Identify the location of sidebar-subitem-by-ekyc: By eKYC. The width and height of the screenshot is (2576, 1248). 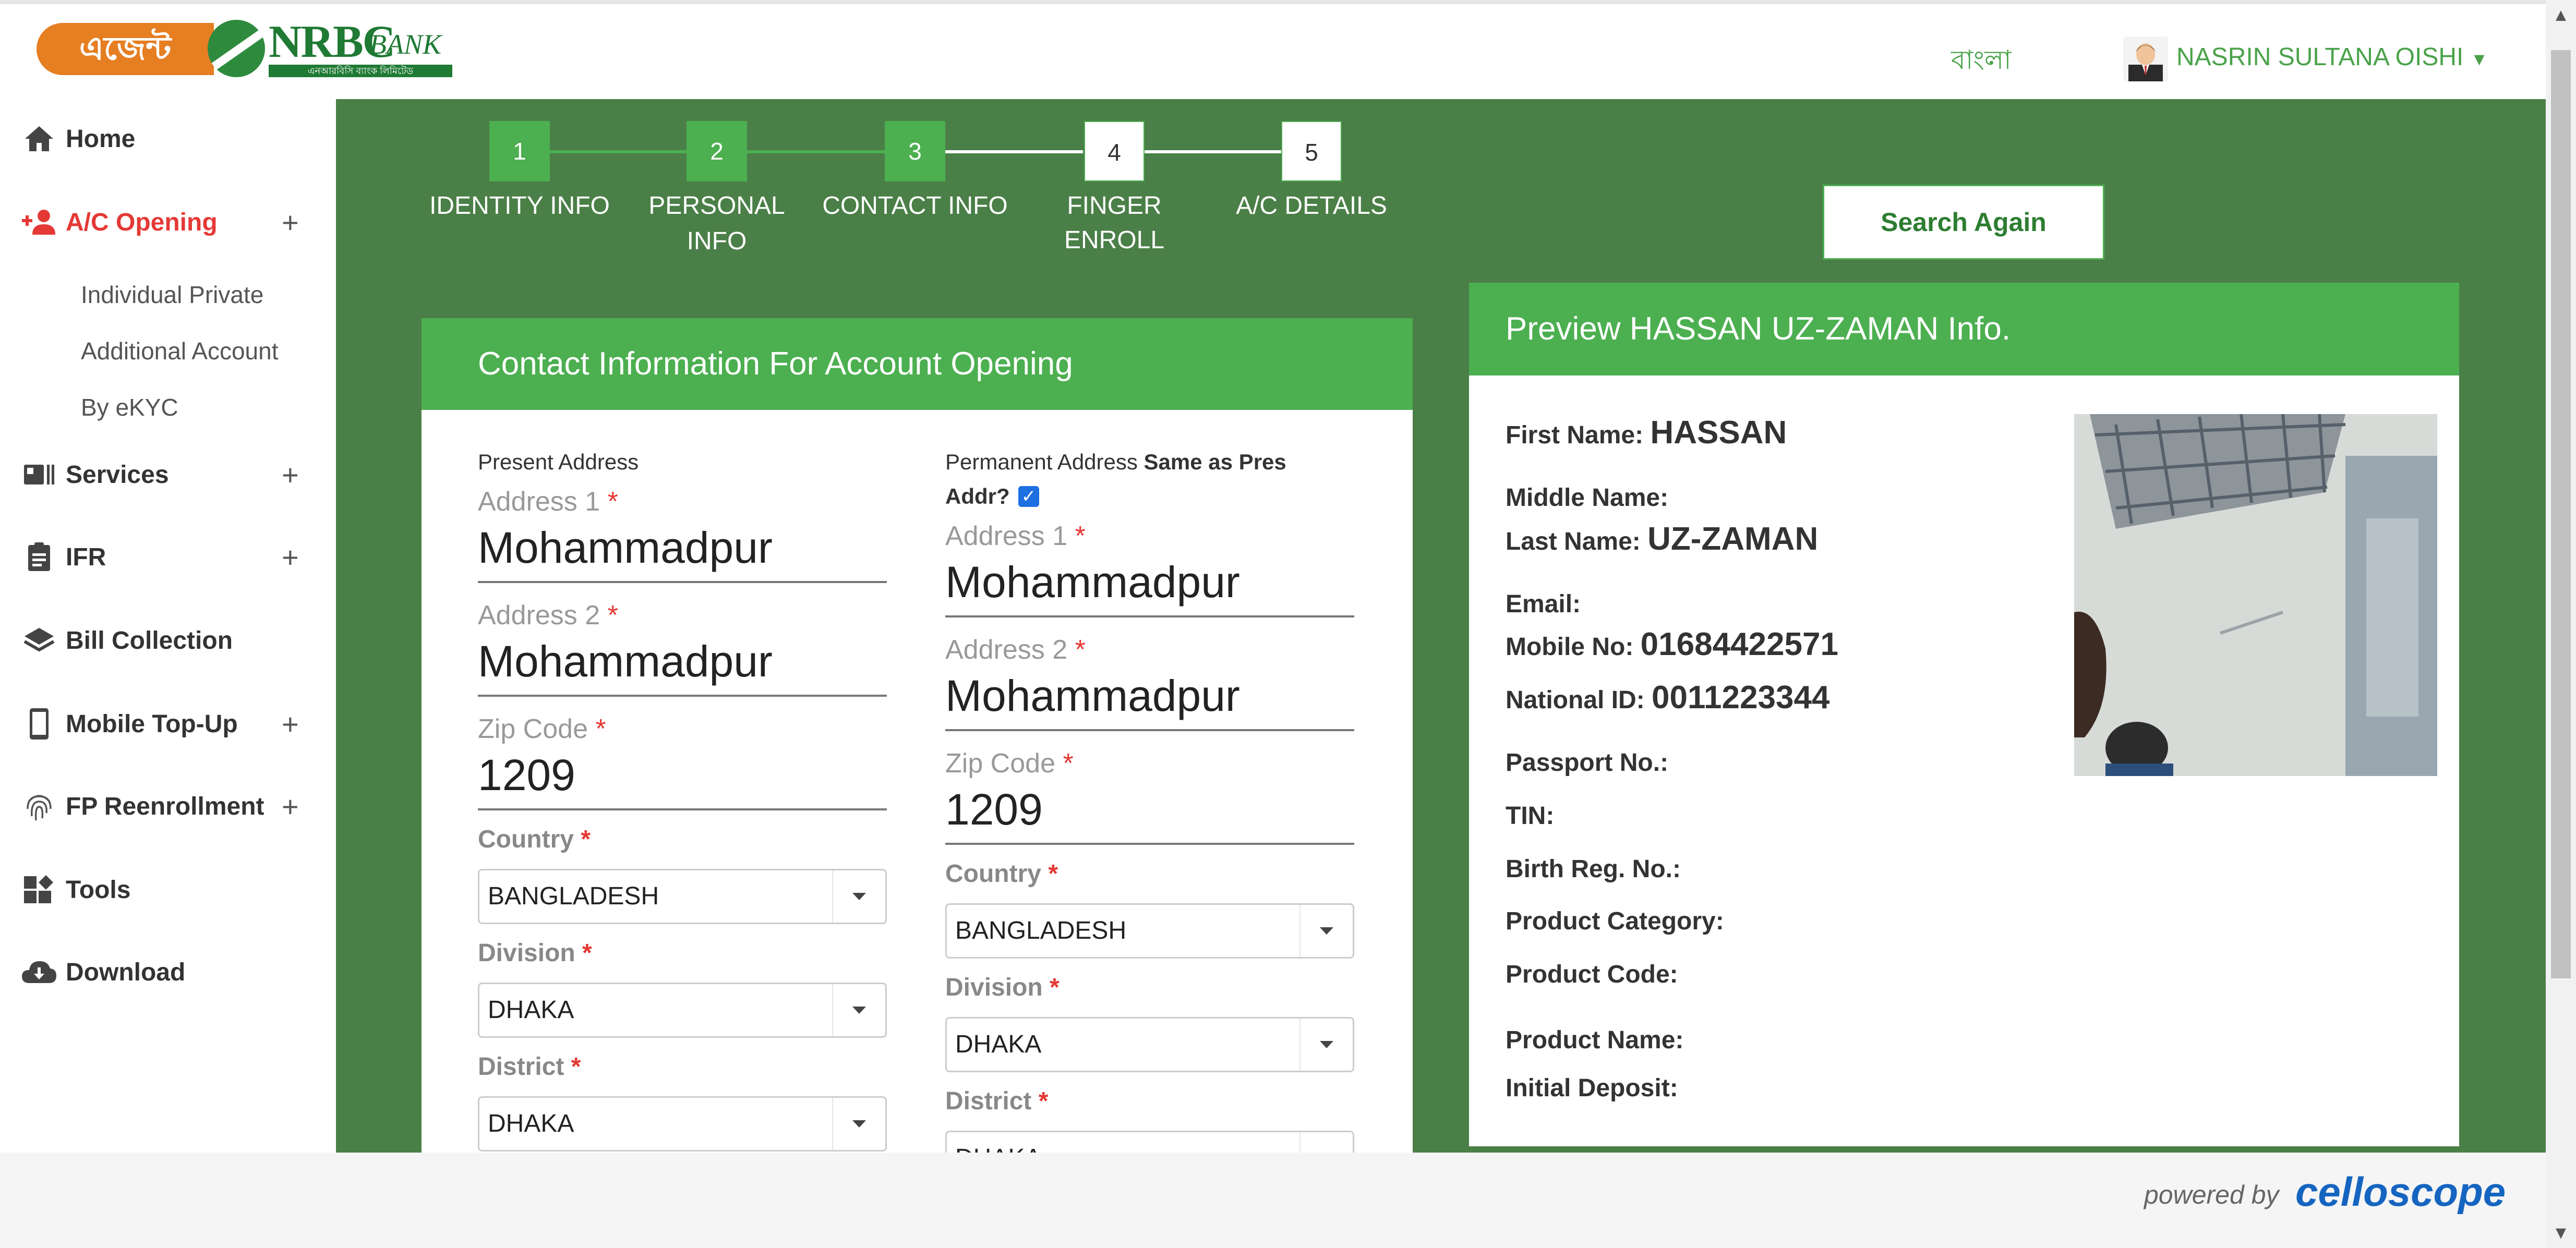
(129, 407).